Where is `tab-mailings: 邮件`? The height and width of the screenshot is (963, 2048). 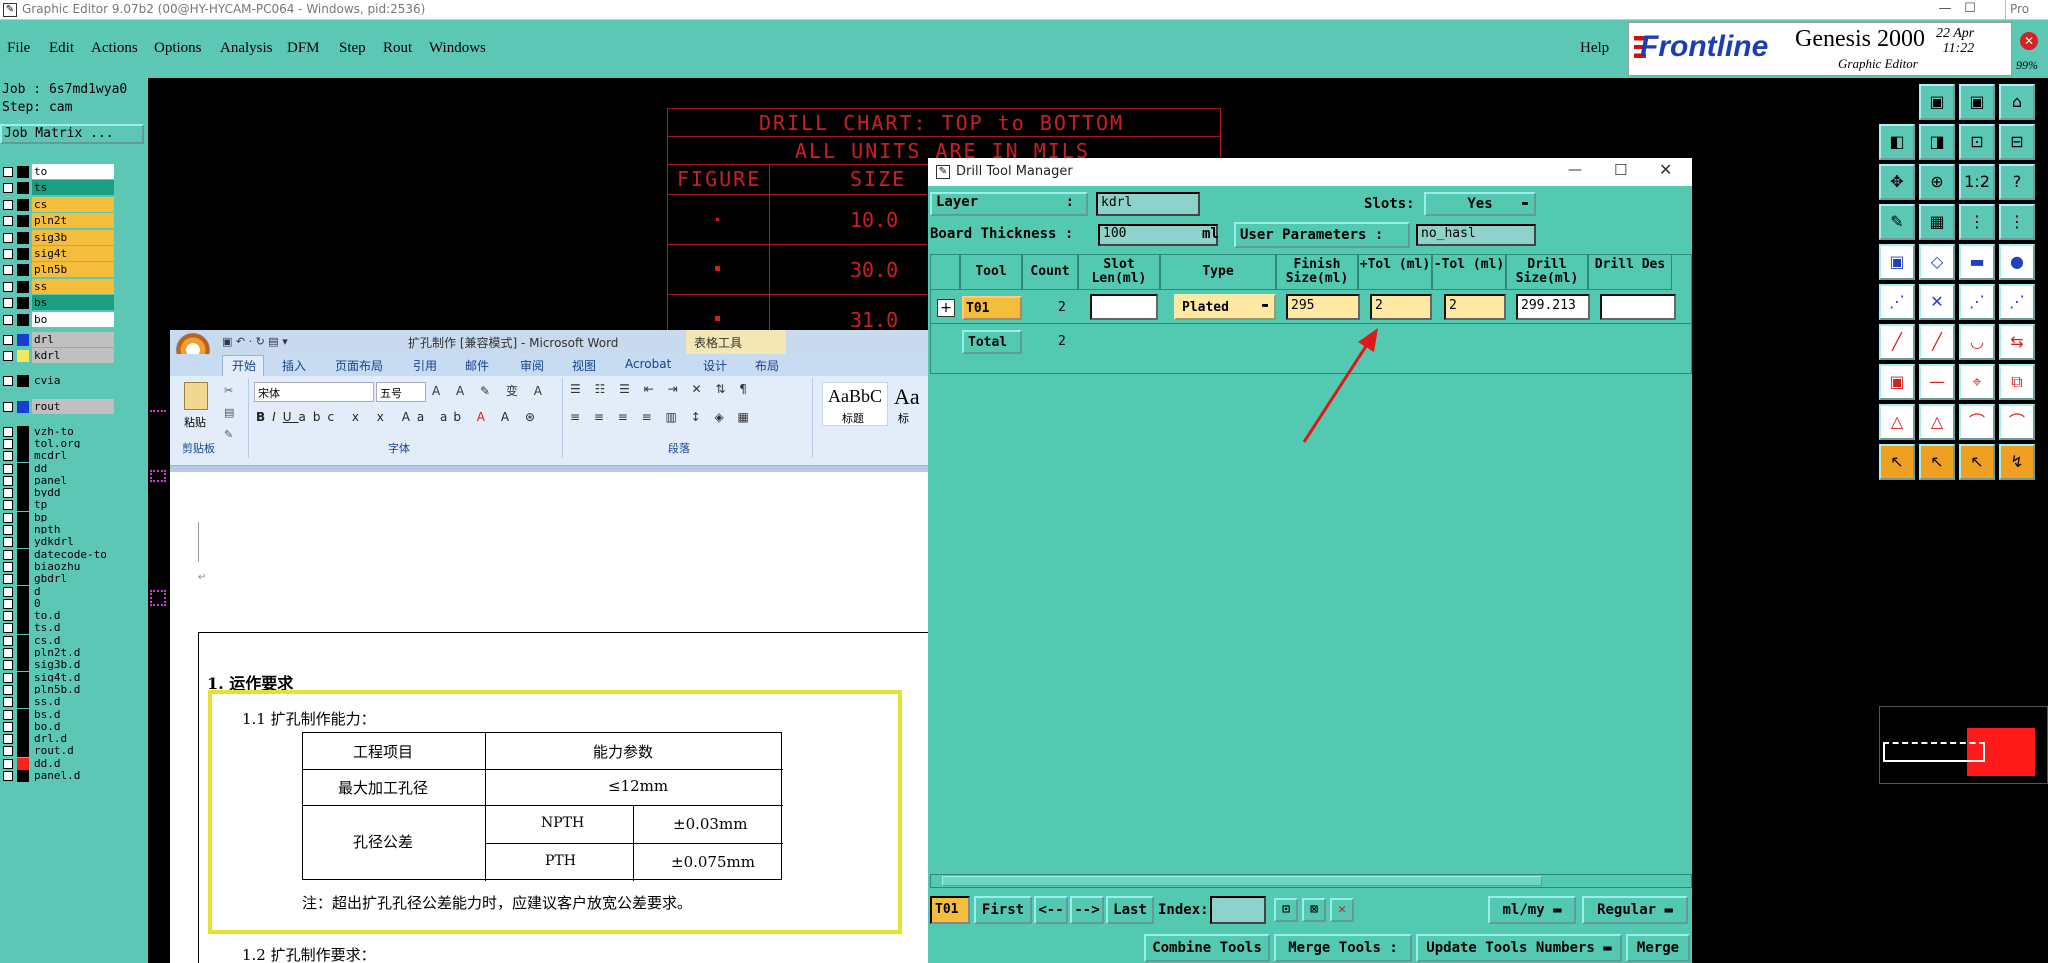 tab-mailings: 邮件 is located at coordinates (477, 365).